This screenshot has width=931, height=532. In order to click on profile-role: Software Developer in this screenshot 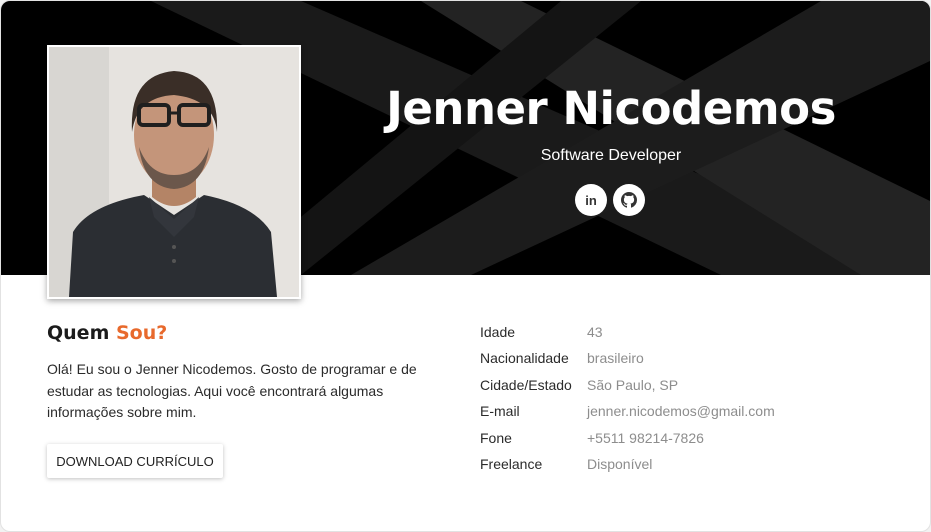, I will do `click(611, 155)`.